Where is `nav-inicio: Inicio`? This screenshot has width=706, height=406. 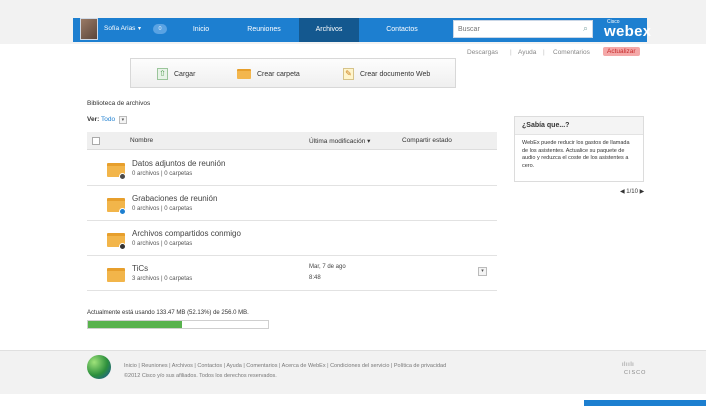
nav-inicio: Inicio is located at coordinates (201, 30).